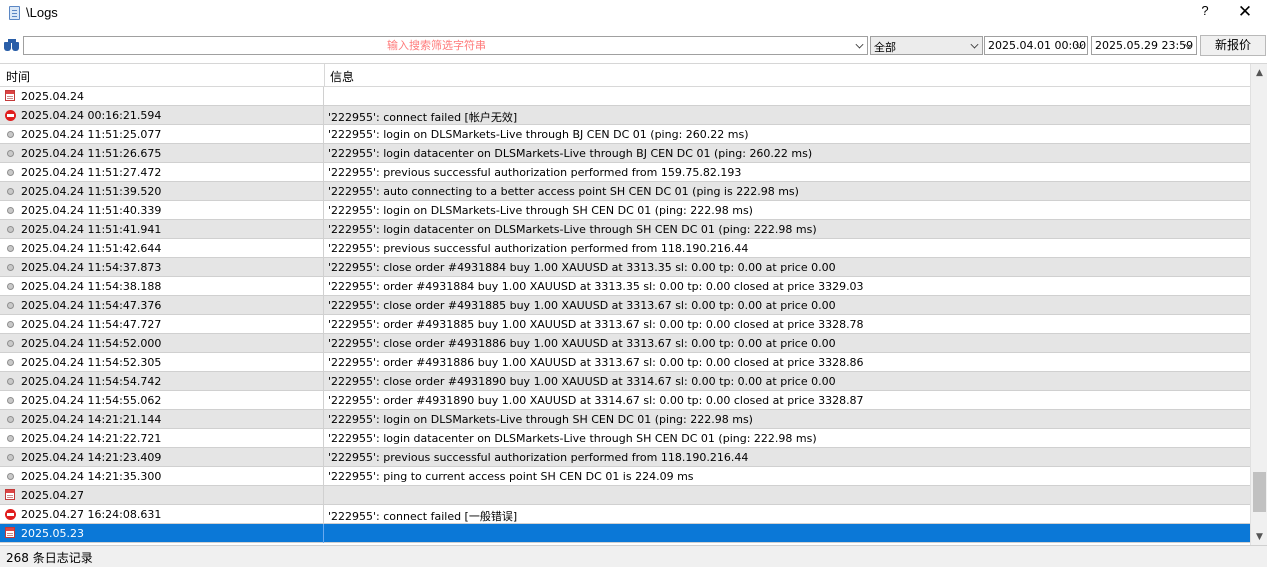 Image resolution: width=1267 pixels, height=567 pixels. What do you see at coordinates (91, 324) in the screenshot?
I see `log-time: 2025.04.24 11:54:47.727` at bounding box center [91, 324].